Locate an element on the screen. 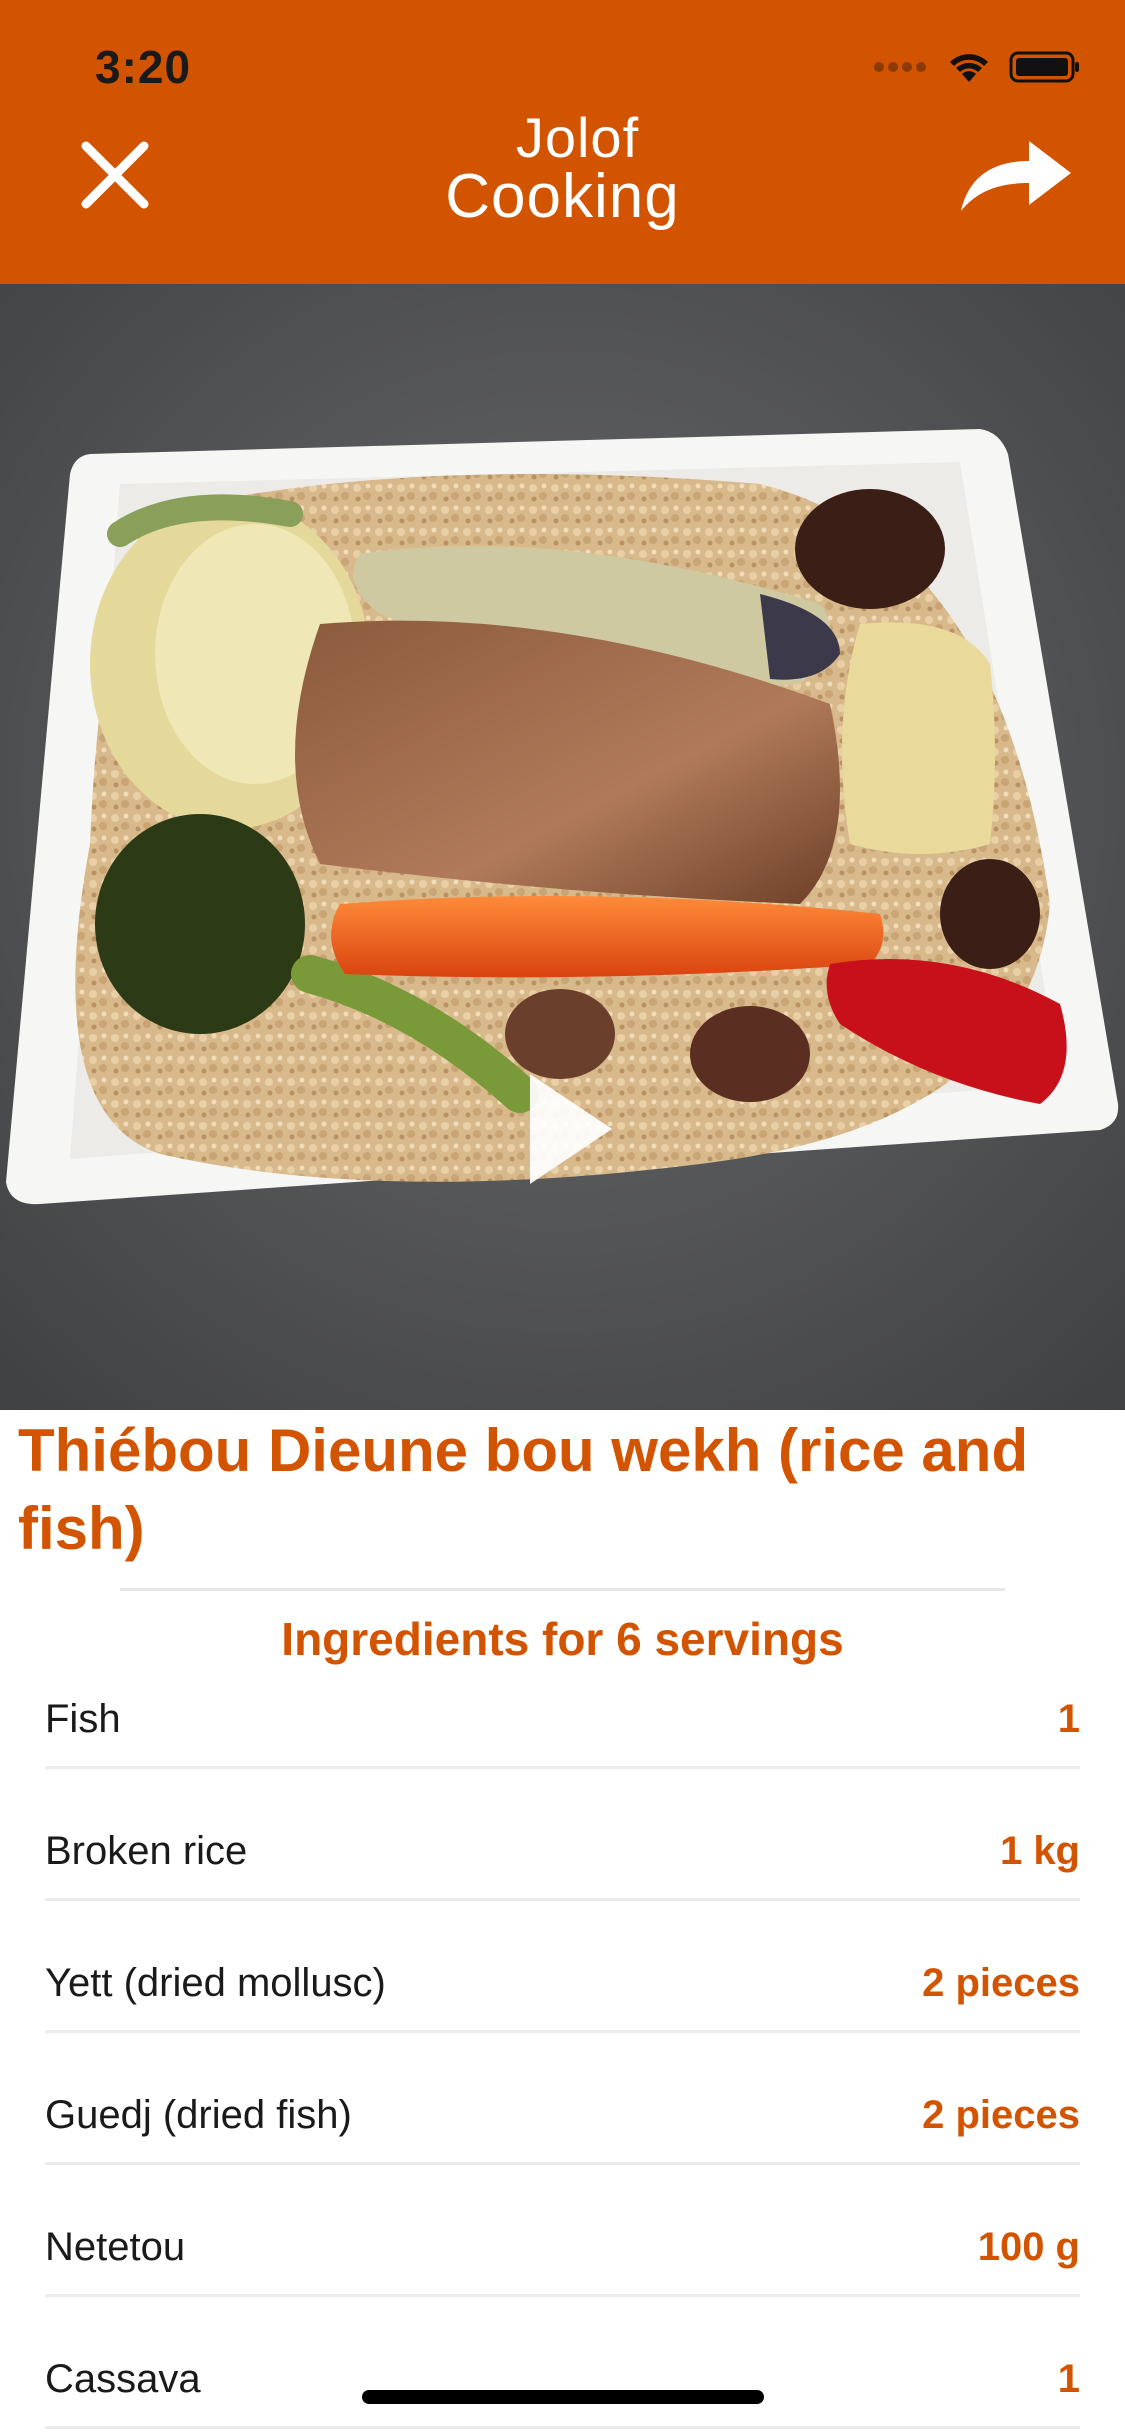  ingredients-heading: Ingredients for 6 servings is located at coordinates (562, 1639).